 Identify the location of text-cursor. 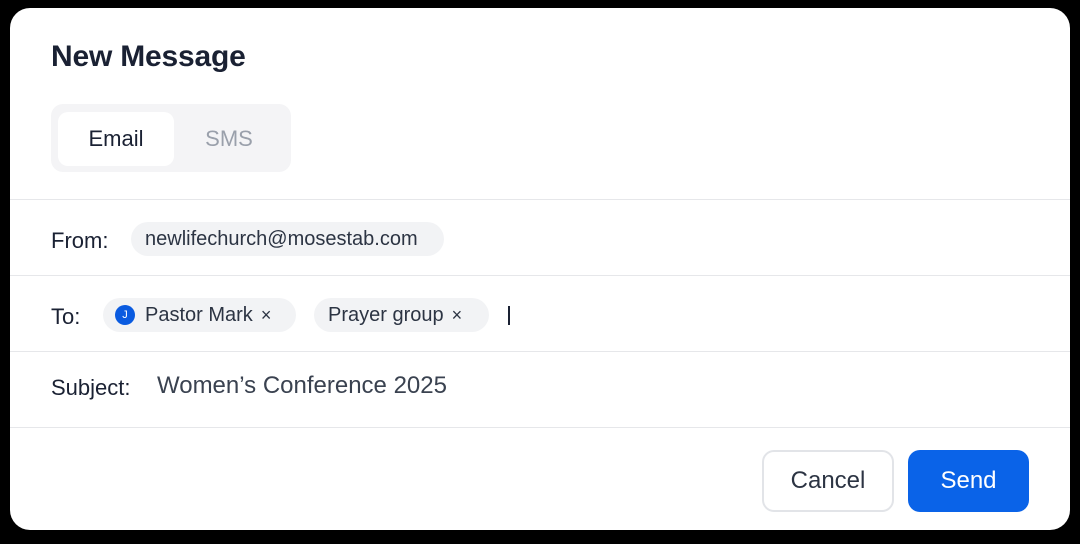
(509, 315).